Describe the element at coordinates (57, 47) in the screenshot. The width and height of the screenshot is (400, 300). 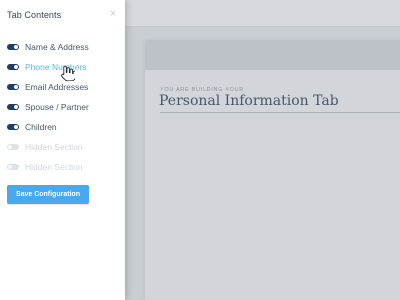
I see `toggle-label: Name & Address` at that location.